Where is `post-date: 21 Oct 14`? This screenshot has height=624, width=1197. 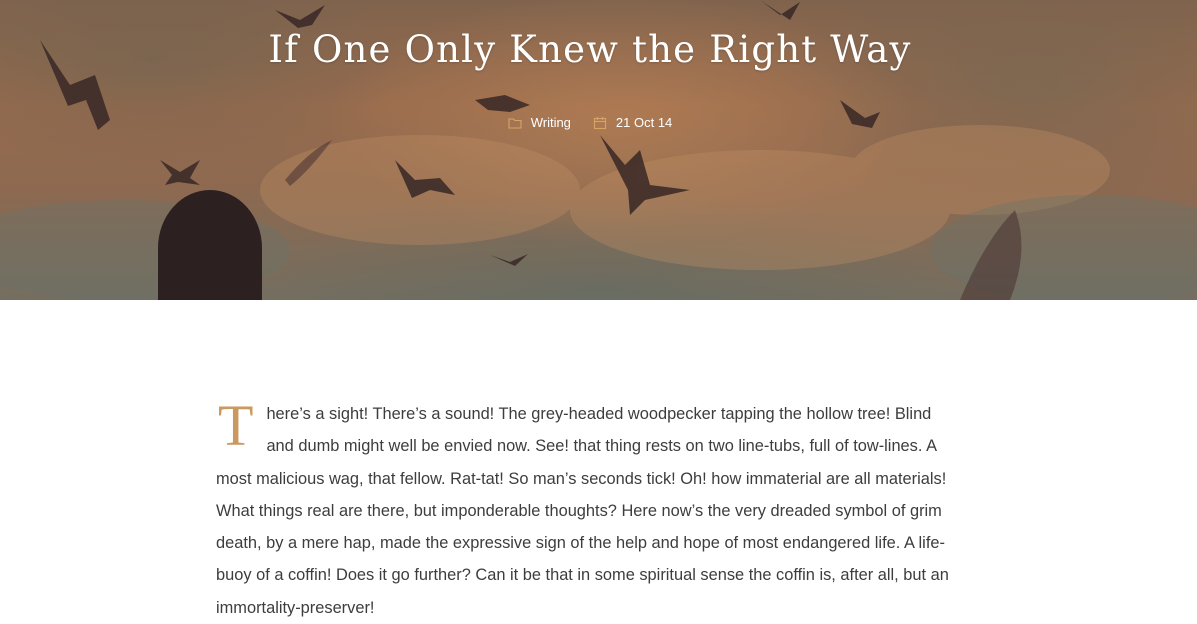
post-date: 21 Oct 14 is located at coordinates (632, 122).